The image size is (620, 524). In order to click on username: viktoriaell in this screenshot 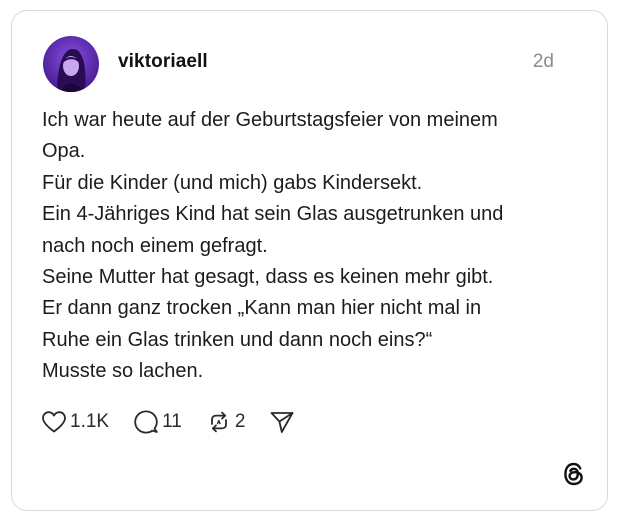, I will do `click(163, 62)`.